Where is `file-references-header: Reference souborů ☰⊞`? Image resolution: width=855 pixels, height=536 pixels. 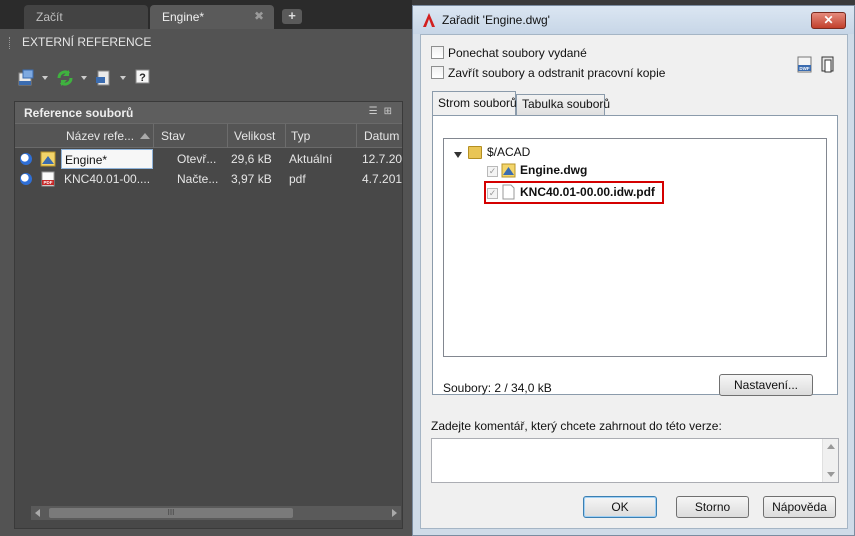 file-references-header: Reference souborů ☰⊞ is located at coordinates (208, 113).